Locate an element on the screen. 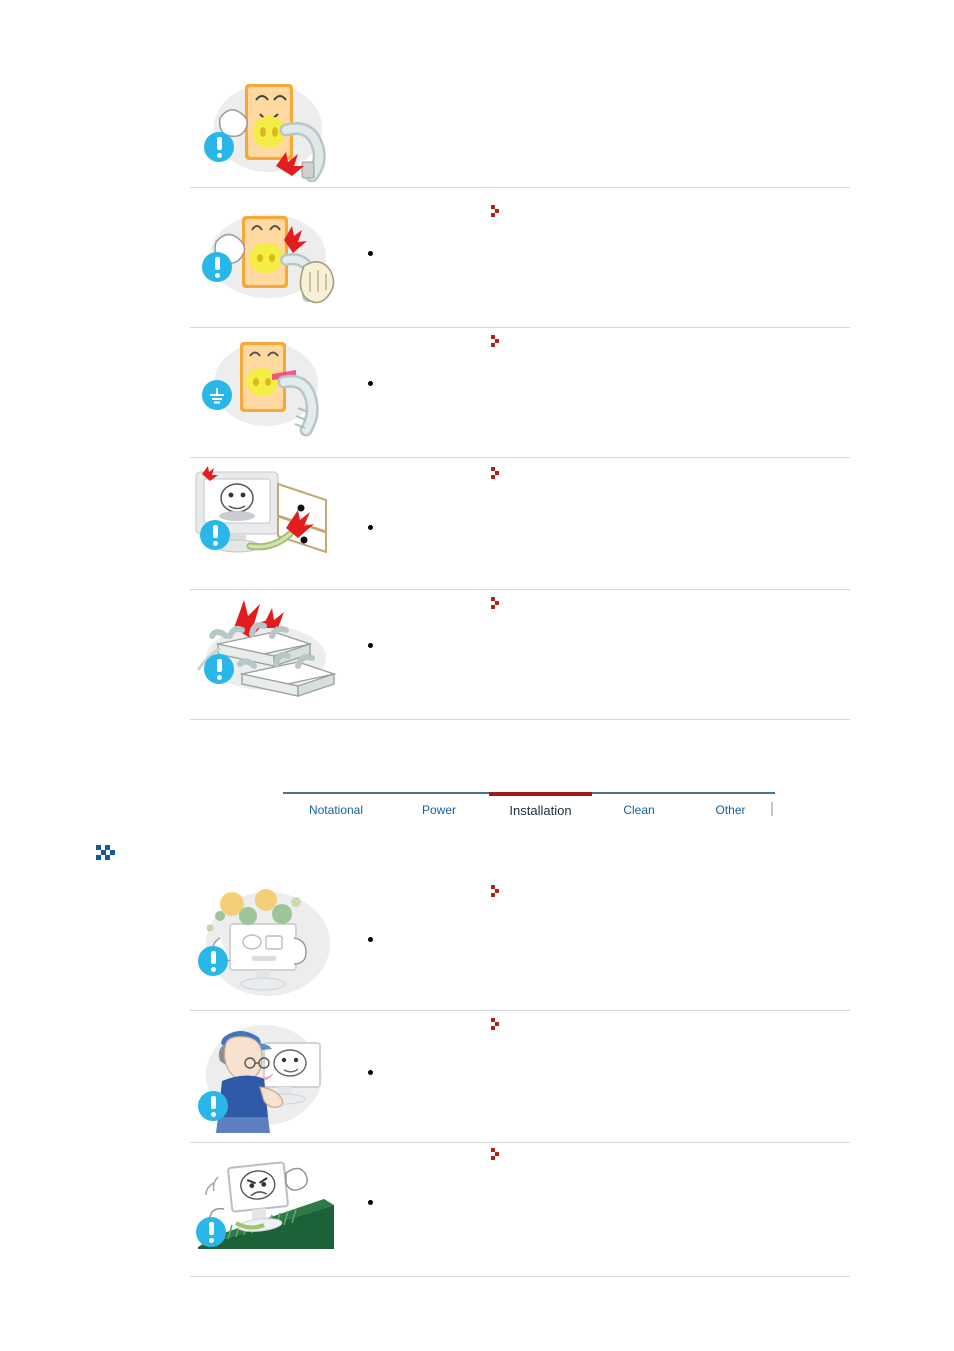  tab-other: Other is located at coordinates (730, 810).